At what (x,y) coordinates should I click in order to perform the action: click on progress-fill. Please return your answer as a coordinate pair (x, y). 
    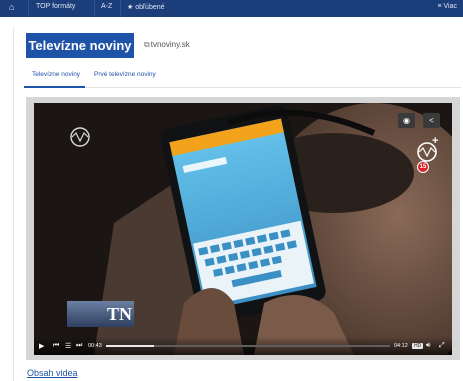
    Looking at the image, I should click on (130, 346).